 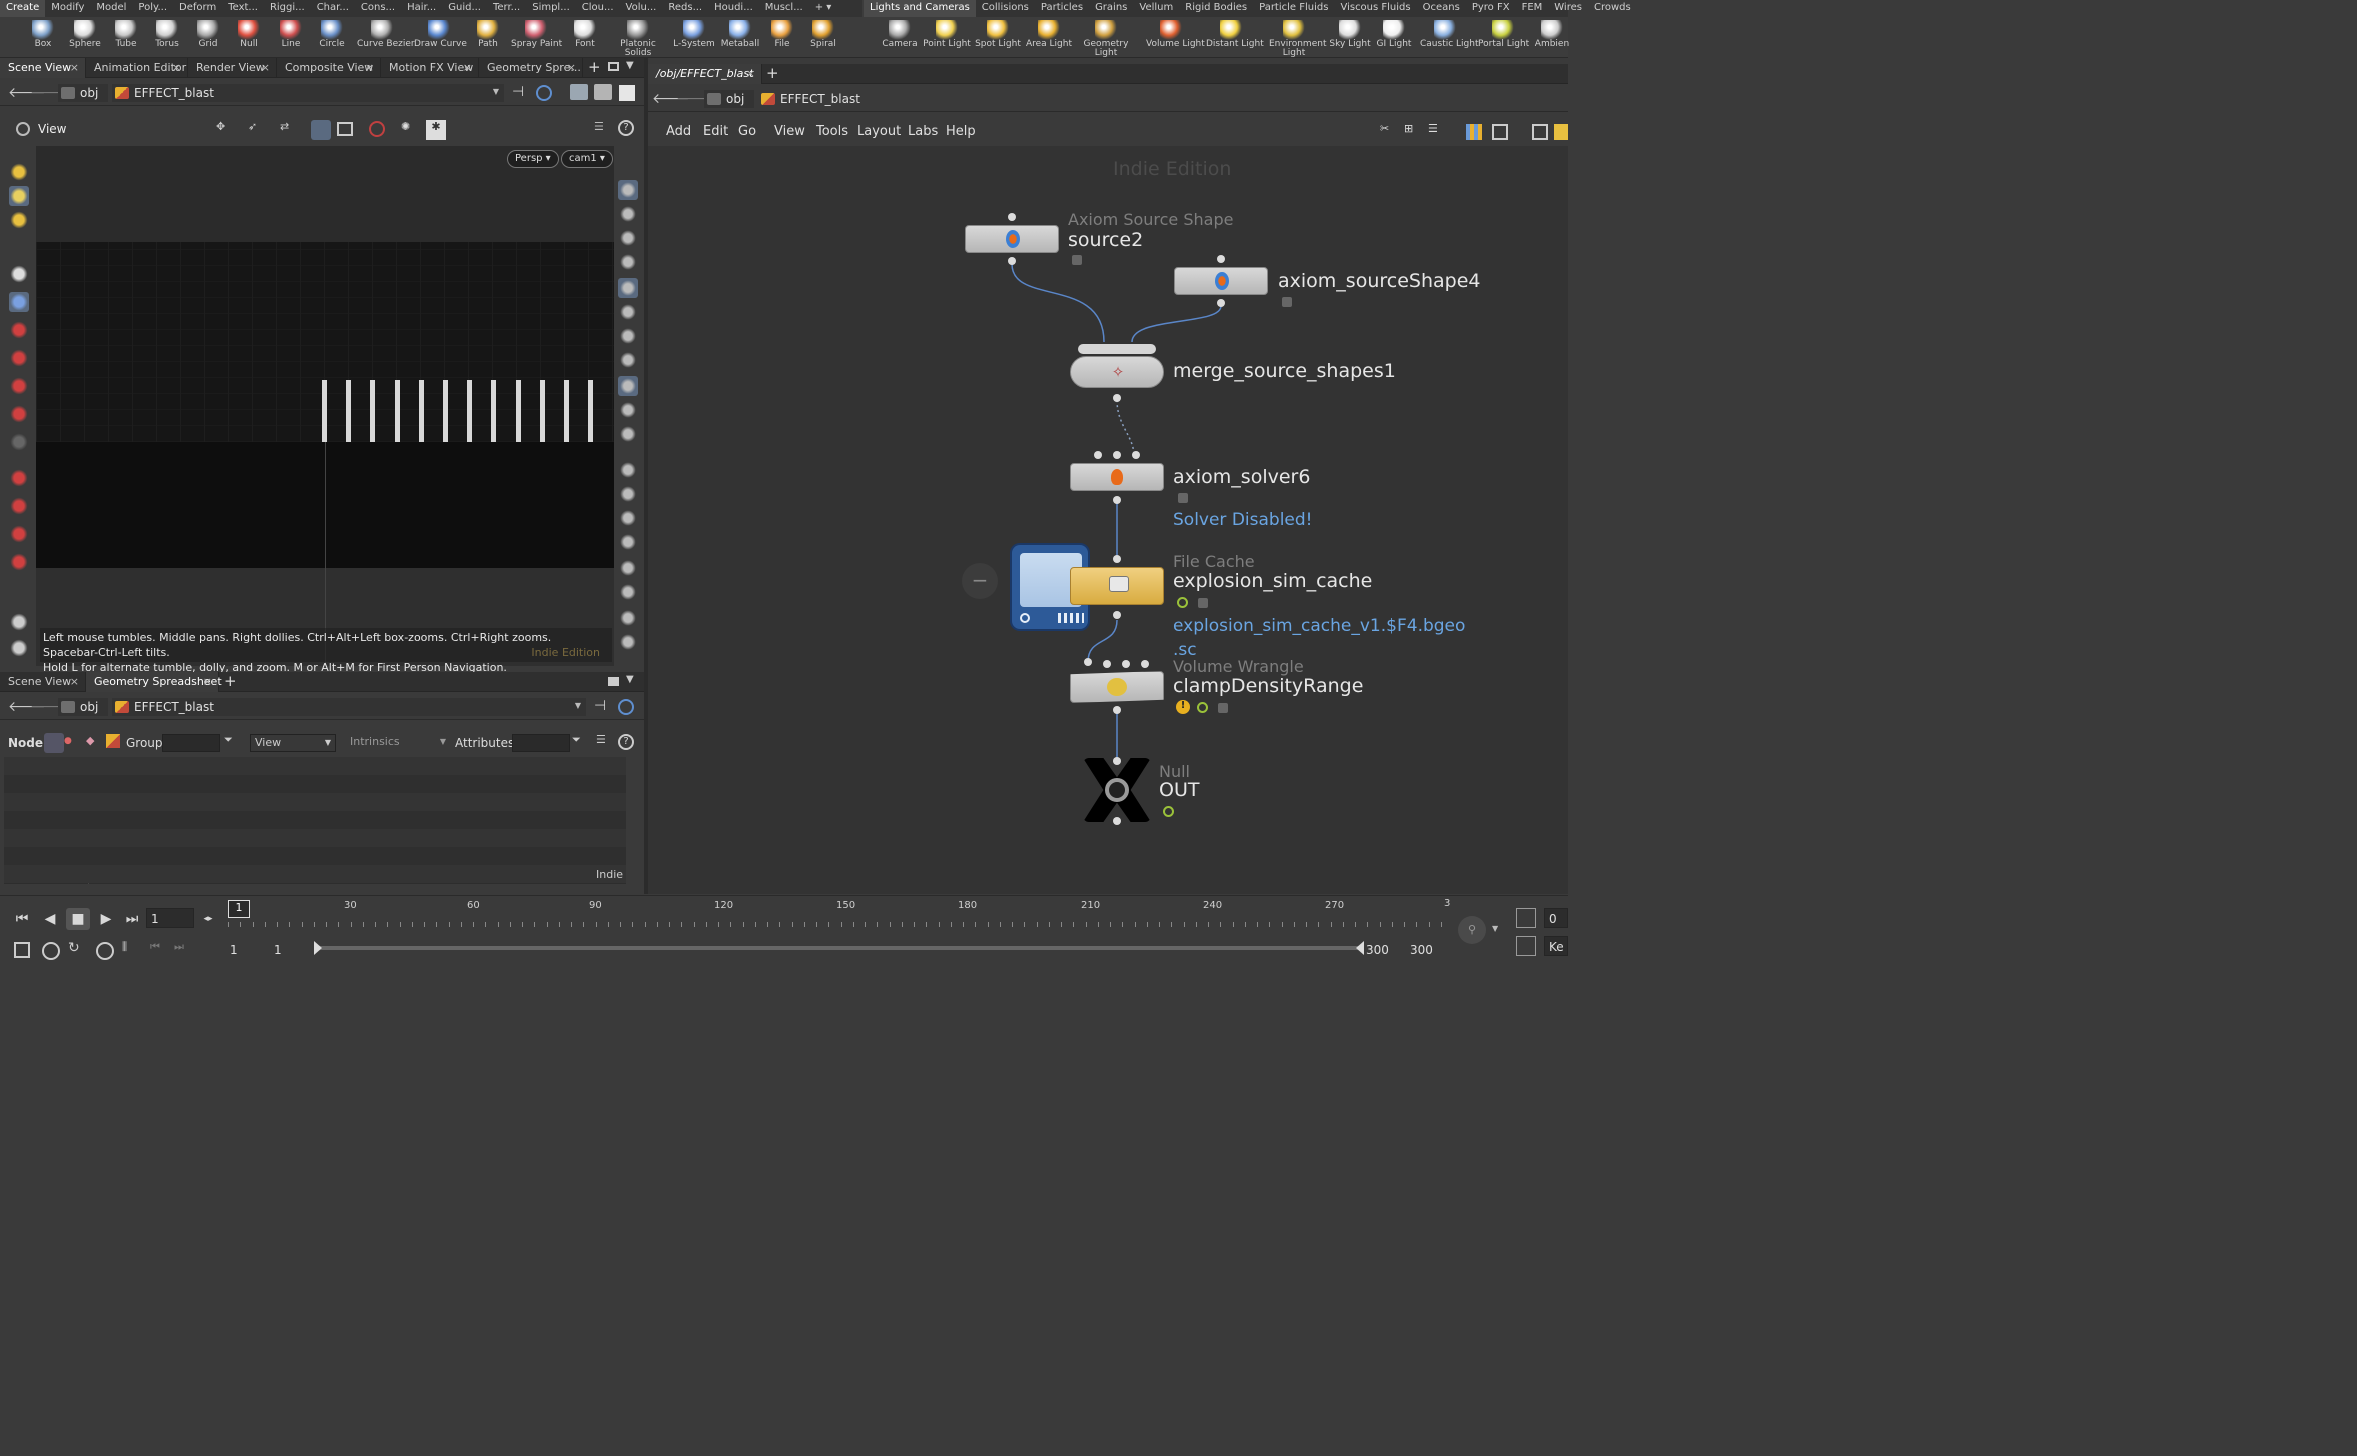 What do you see at coordinates (628, 434) in the screenshot?
I see `viewer-camera-icon` at bounding box center [628, 434].